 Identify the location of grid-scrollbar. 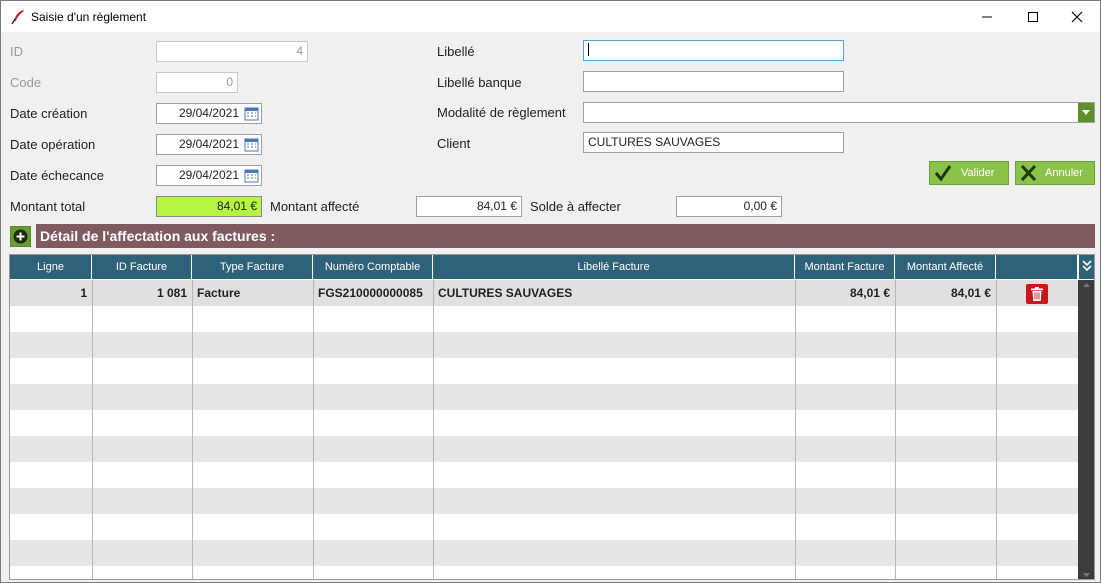
(1086, 429).